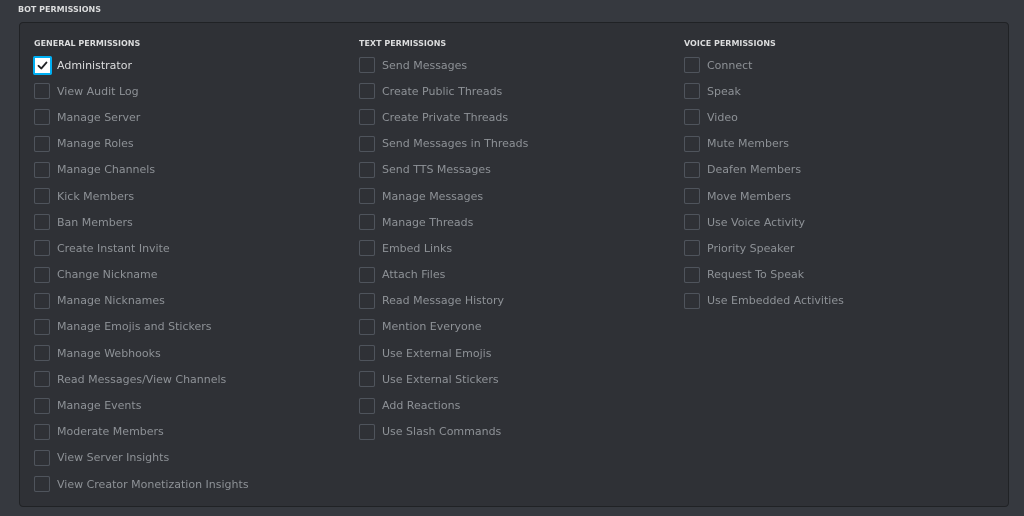 Image resolution: width=1024 pixels, height=516 pixels. I want to click on permission-move-members: Move Members, so click(764, 196).